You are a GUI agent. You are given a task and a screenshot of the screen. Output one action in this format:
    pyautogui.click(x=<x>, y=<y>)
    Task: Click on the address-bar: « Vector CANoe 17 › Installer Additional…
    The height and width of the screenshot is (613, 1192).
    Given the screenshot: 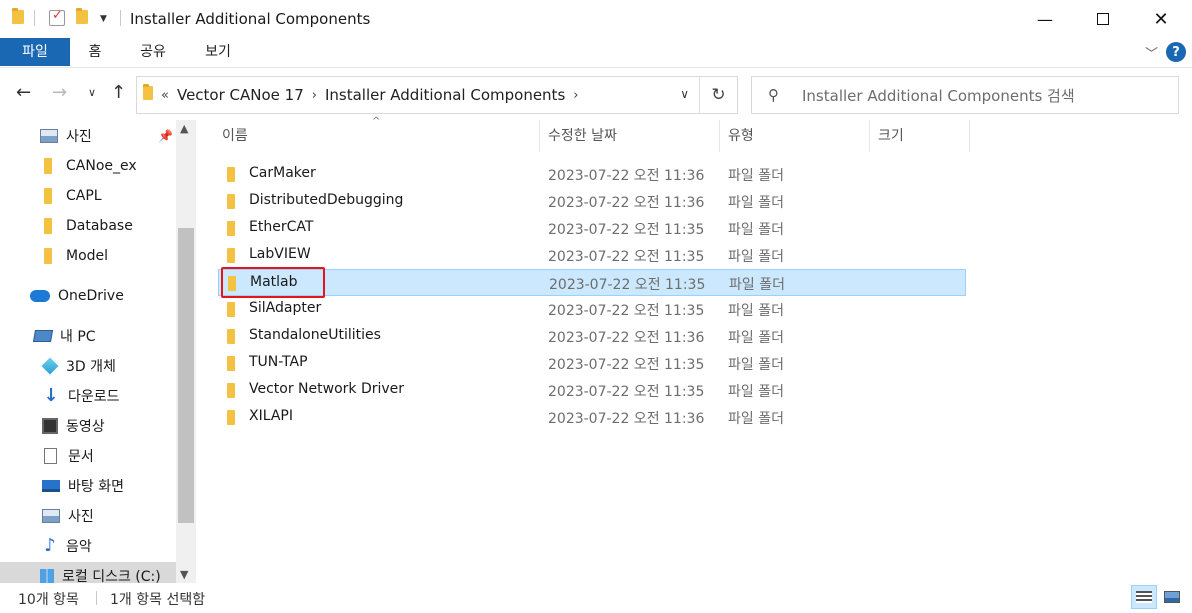 What is the action you would take?
    pyautogui.click(x=437, y=95)
    